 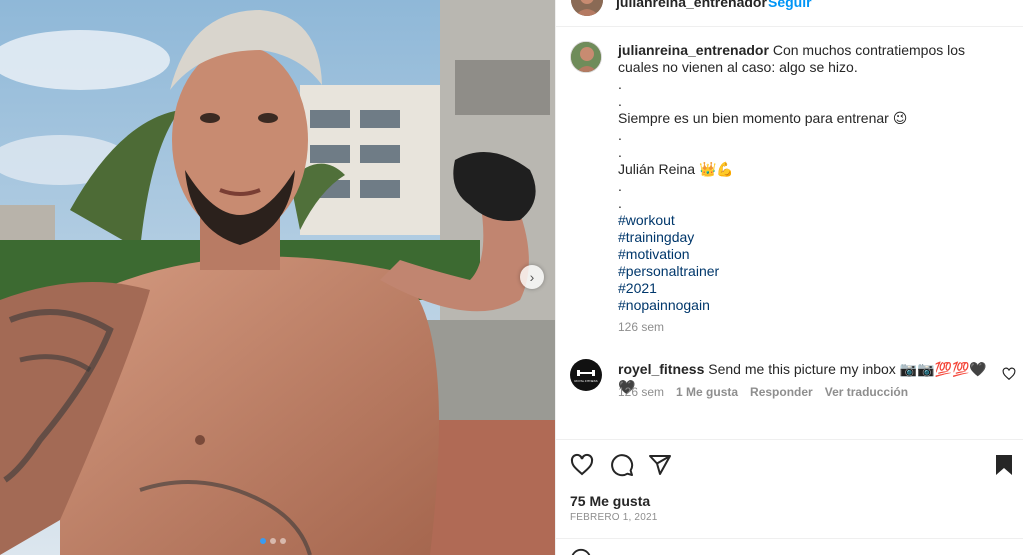 What do you see at coordinates (676, 169) in the screenshot?
I see `caption-text-line: Julián Reina 👑💪` at bounding box center [676, 169].